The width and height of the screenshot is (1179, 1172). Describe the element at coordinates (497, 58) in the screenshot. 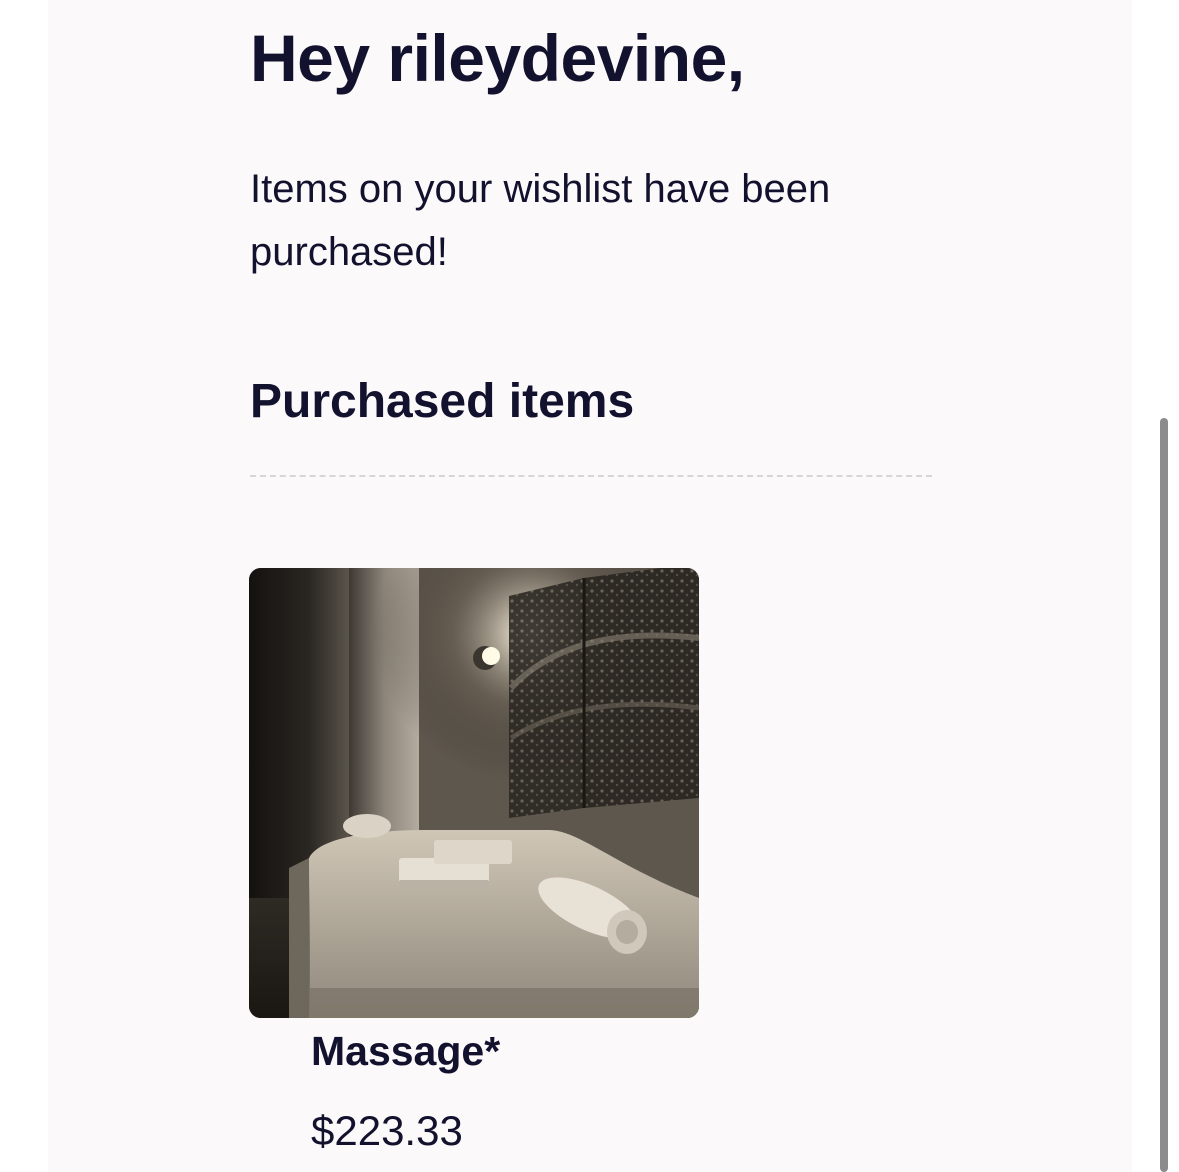

I see `greeting-heading: Hey rileydevine,` at that location.